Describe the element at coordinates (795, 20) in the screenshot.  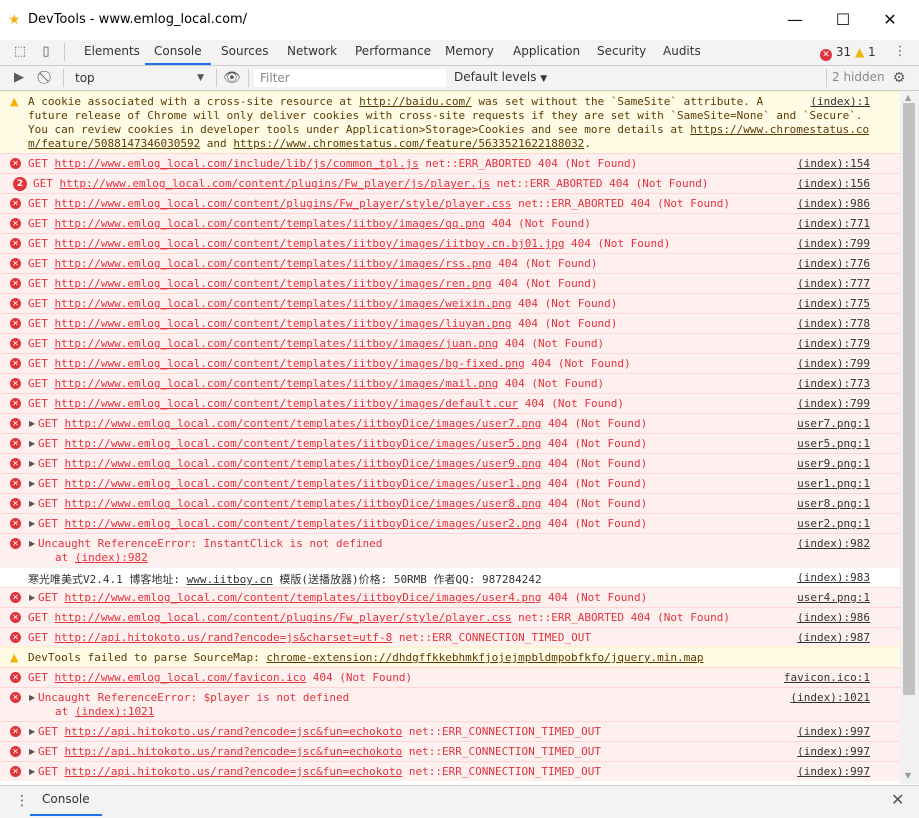
I see `minimize-button: —` at that location.